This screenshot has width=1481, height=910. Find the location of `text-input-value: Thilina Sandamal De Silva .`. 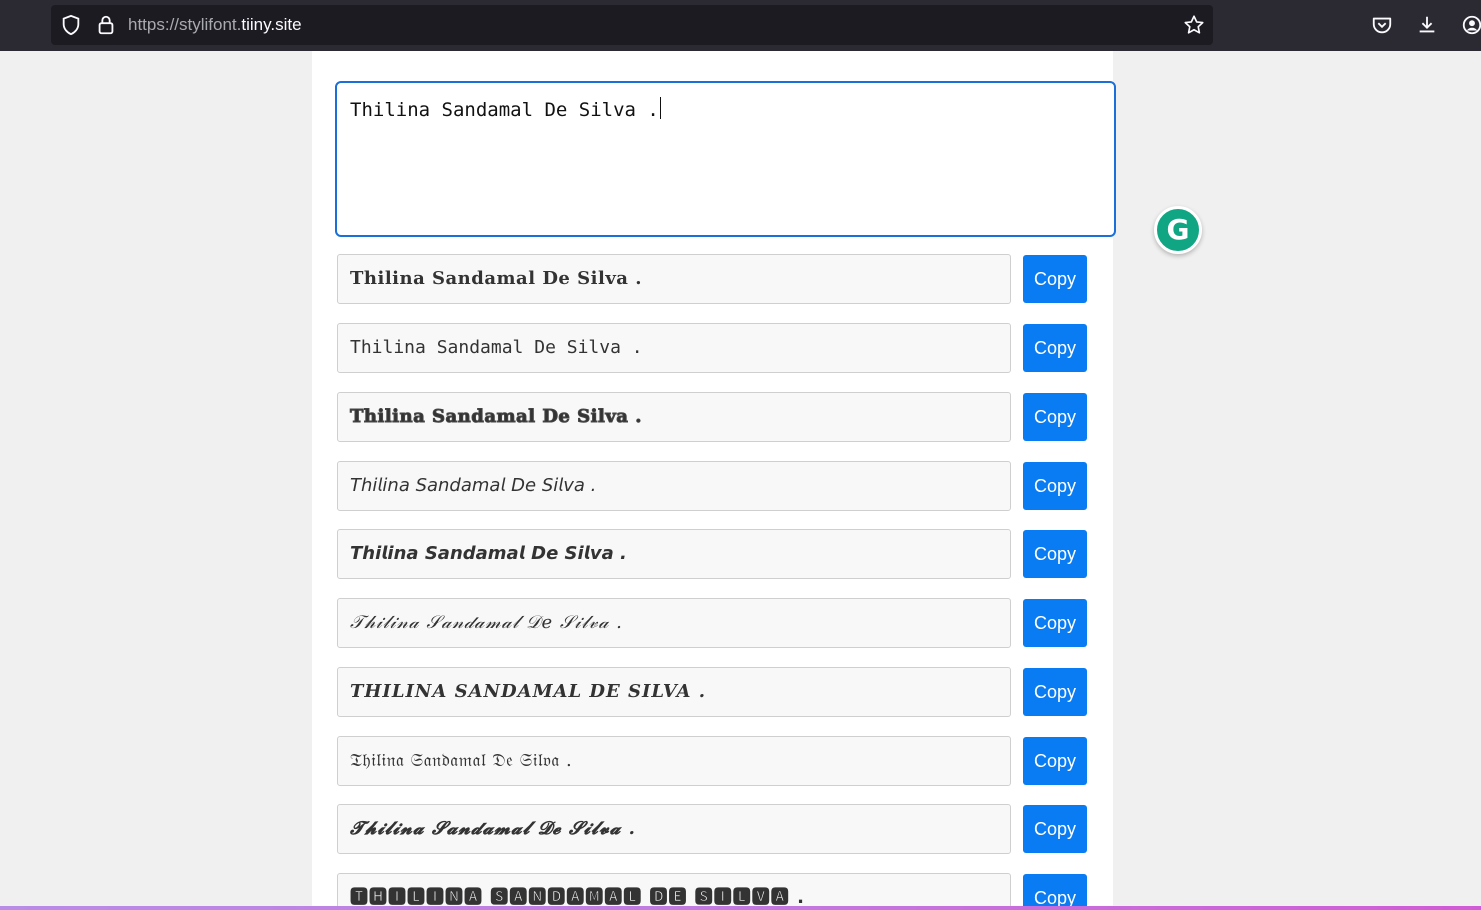

text-input-value: Thilina Sandamal De Silva . is located at coordinates (504, 110).